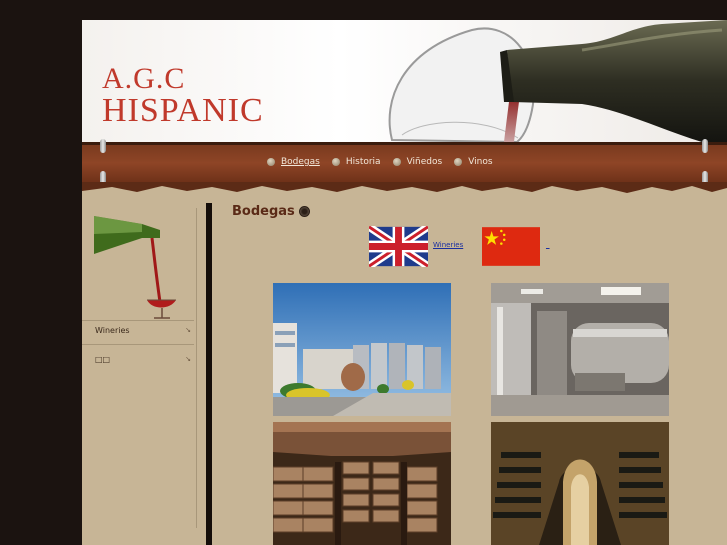 Image resolution: width=727 pixels, height=545 pixels. What do you see at coordinates (300, 162) in the screenshot?
I see `nav-item-bodegas: Bodegas` at bounding box center [300, 162].